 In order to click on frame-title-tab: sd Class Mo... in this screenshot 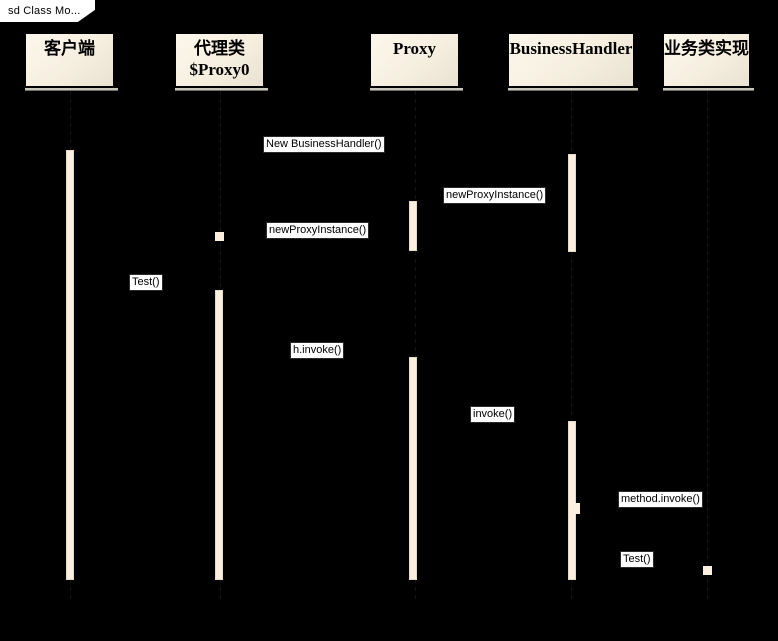, I will do `click(47, 11)`.